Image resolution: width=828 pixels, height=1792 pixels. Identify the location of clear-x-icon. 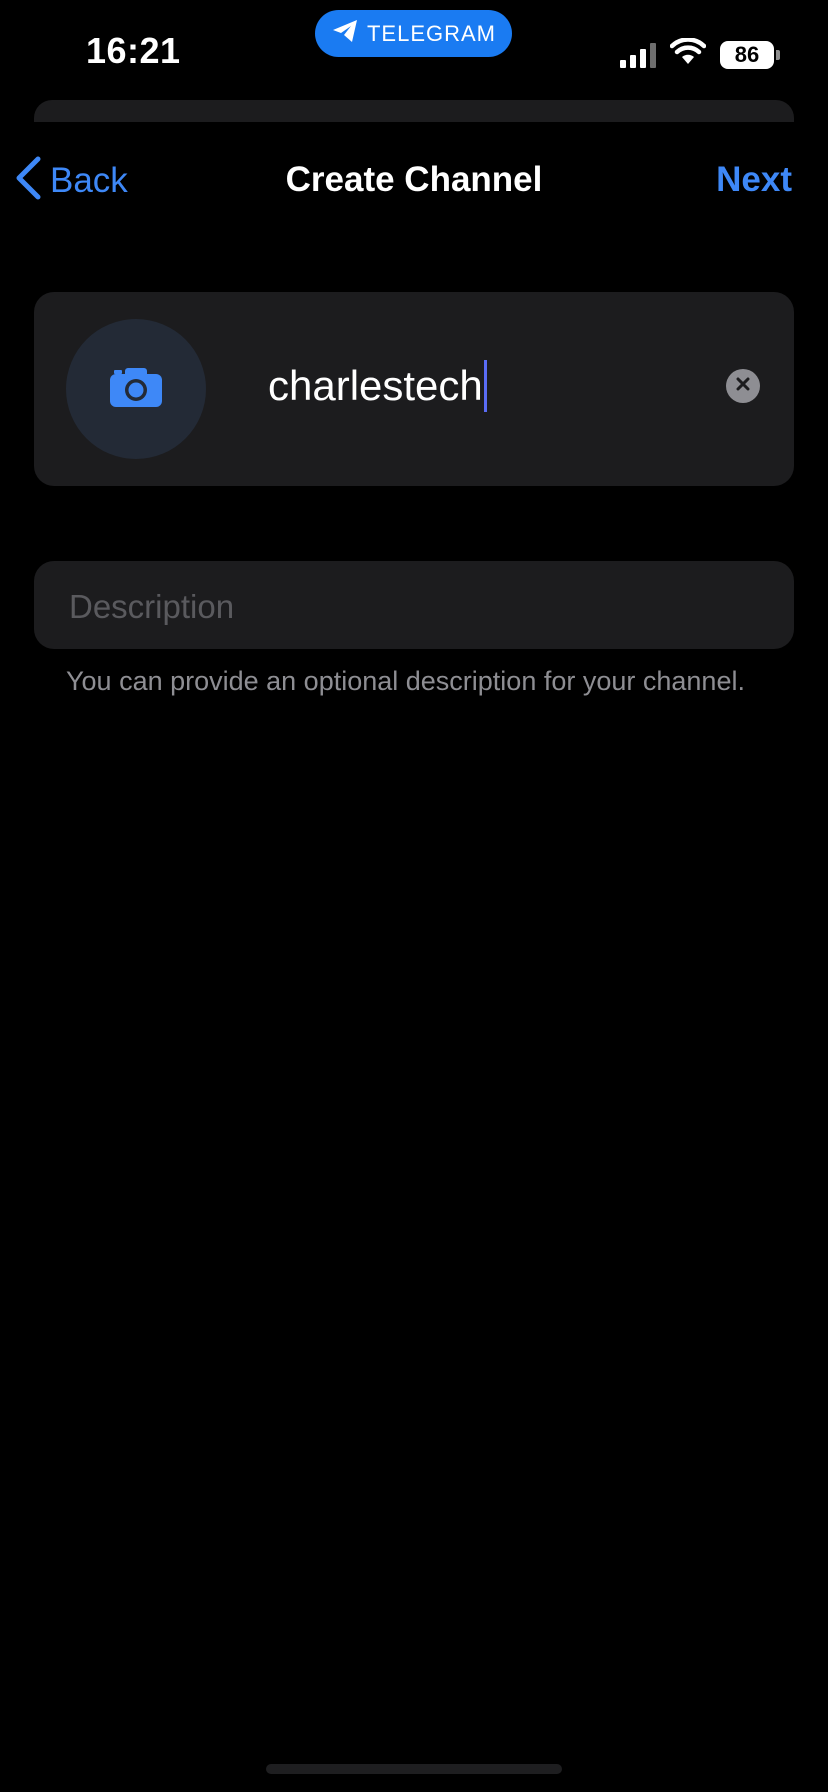
(743, 386).